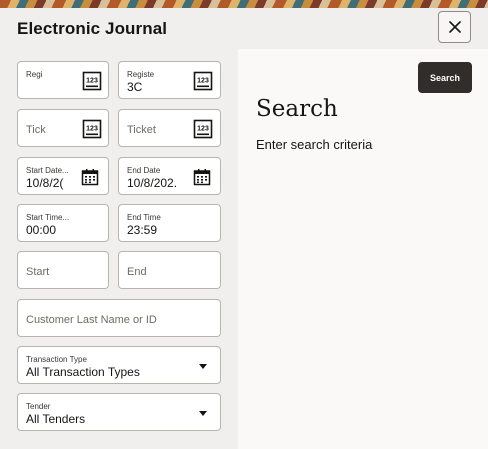 The height and width of the screenshot is (449, 488). What do you see at coordinates (36, 130) in the screenshot?
I see `ticket-placeholder-1: Tick` at bounding box center [36, 130].